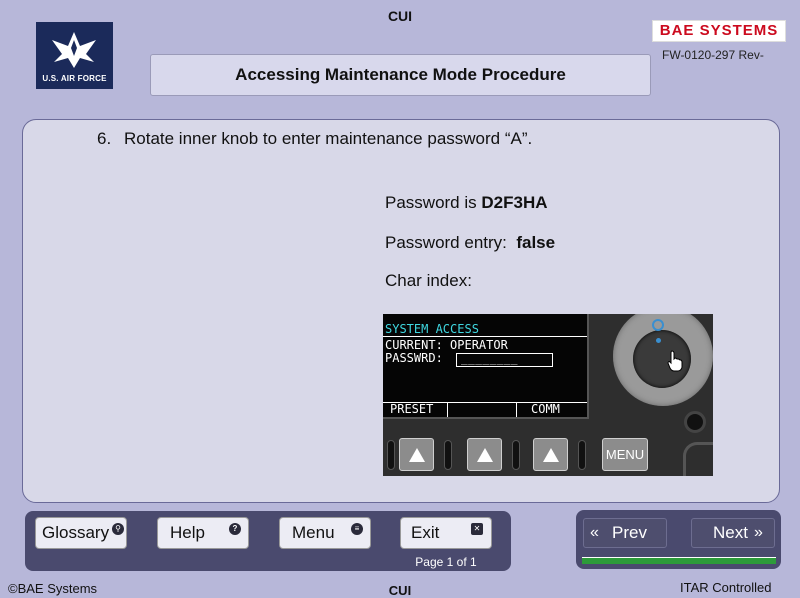  I want to click on password-line: Password is D2F3HA, so click(466, 203).